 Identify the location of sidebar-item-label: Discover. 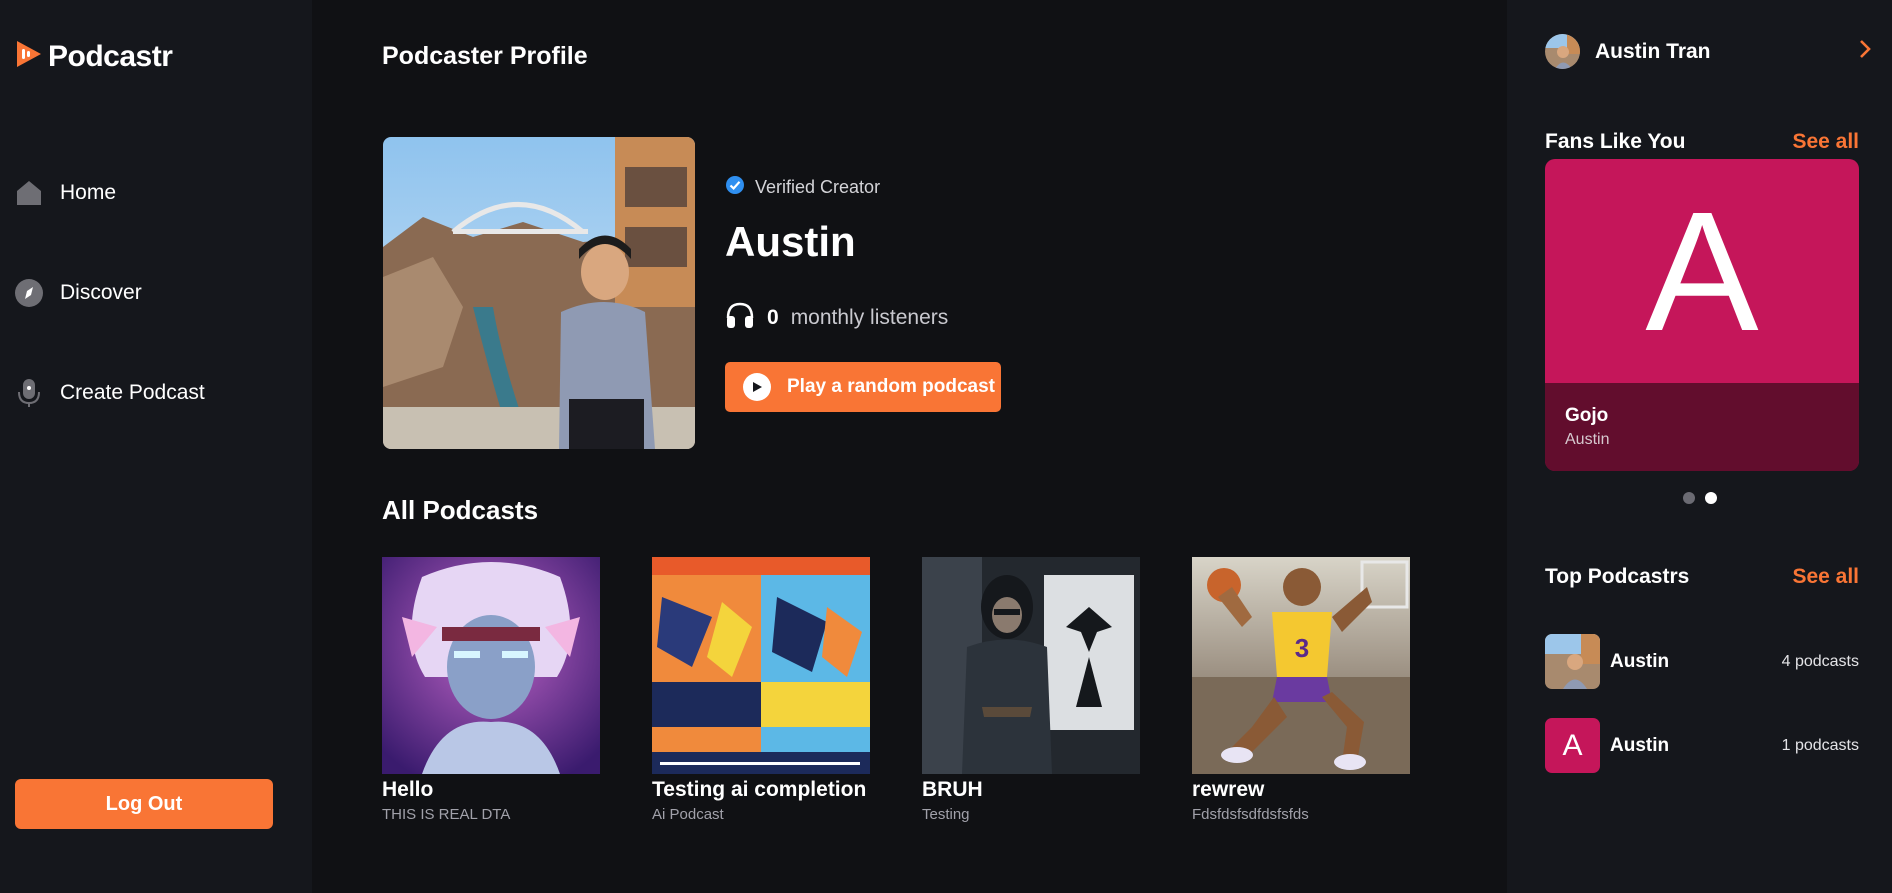
(101, 292).